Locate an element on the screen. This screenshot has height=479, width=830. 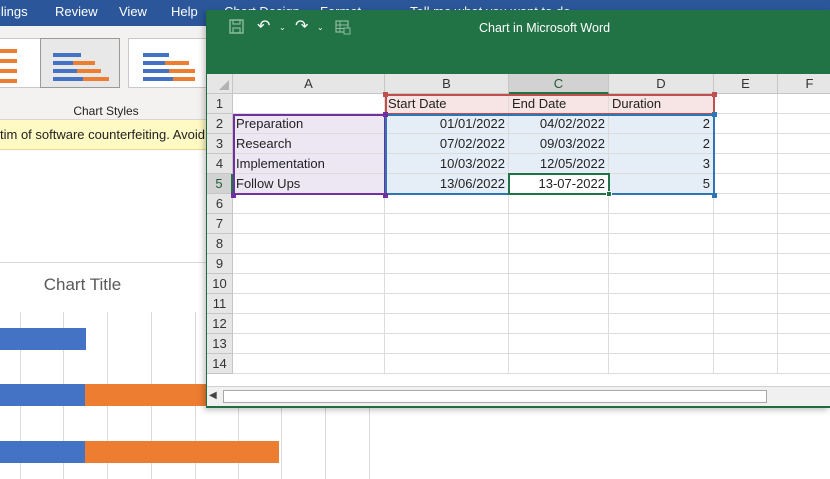
chart-title: Chart Title is located at coordinates (82, 285).